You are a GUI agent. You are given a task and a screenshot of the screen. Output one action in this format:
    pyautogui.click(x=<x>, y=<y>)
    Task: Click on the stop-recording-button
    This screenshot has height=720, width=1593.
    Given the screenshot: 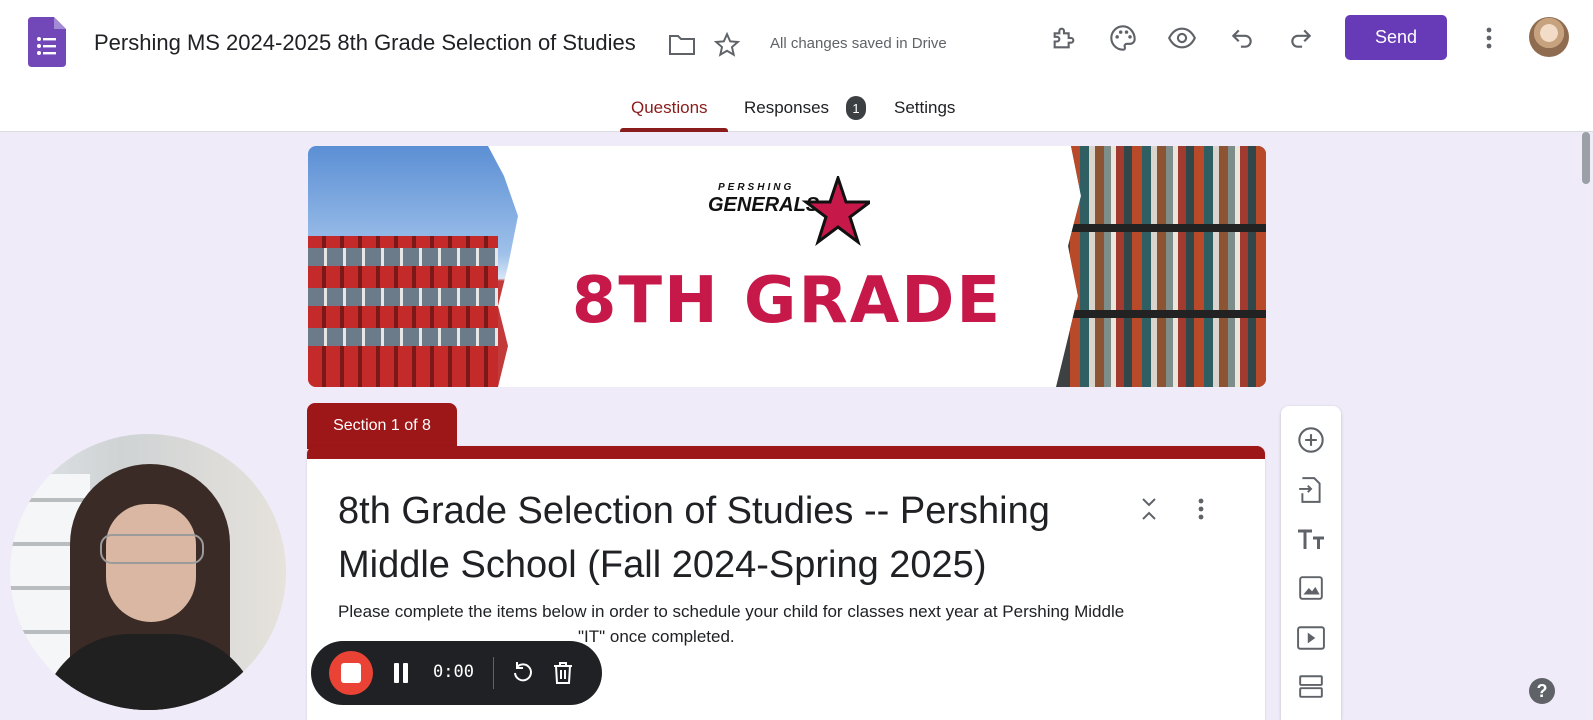 What is the action you would take?
    pyautogui.click(x=351, y=673)
    